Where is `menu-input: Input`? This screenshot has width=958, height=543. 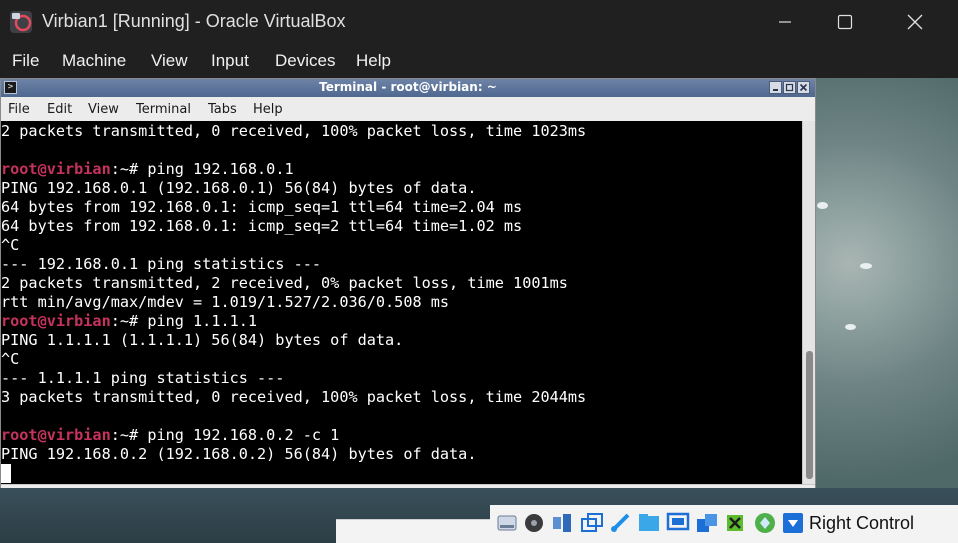 menu-input: Input is located at coordinates (230, 61).